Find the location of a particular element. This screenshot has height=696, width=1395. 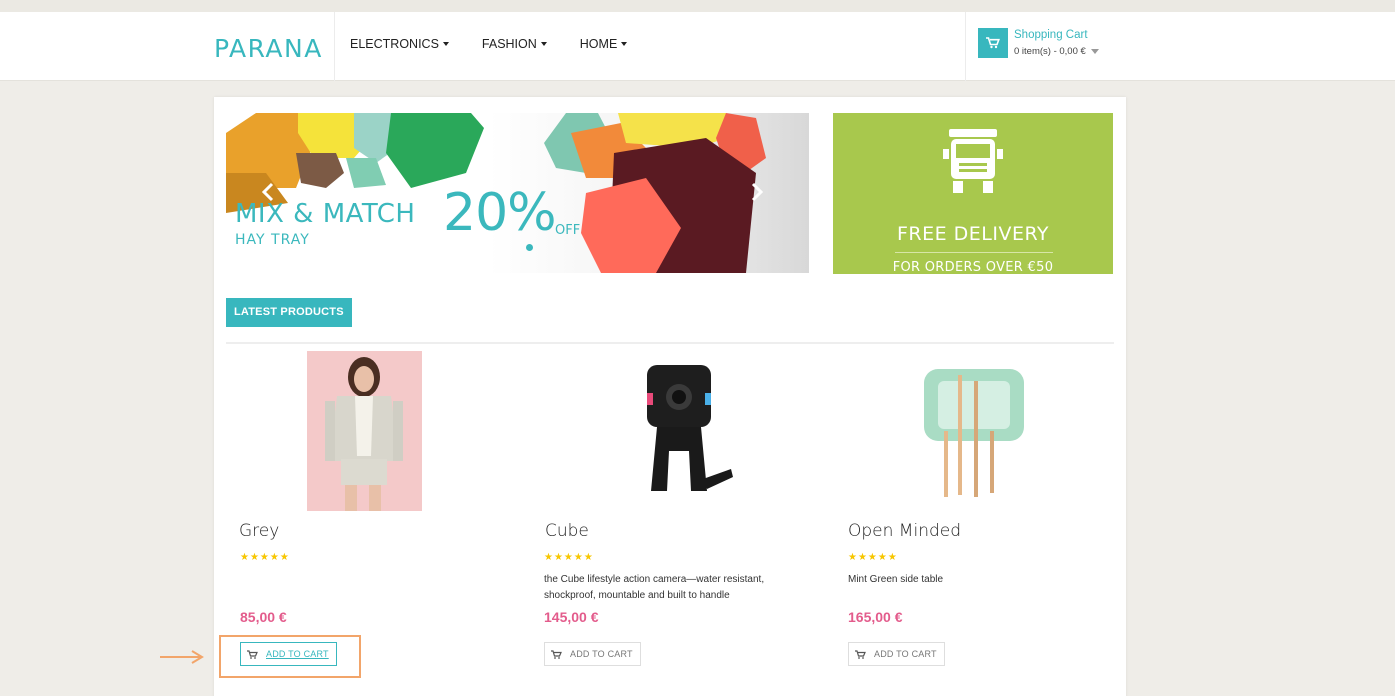

product-description: Mint Green side table is located at coordinates (896, 579).